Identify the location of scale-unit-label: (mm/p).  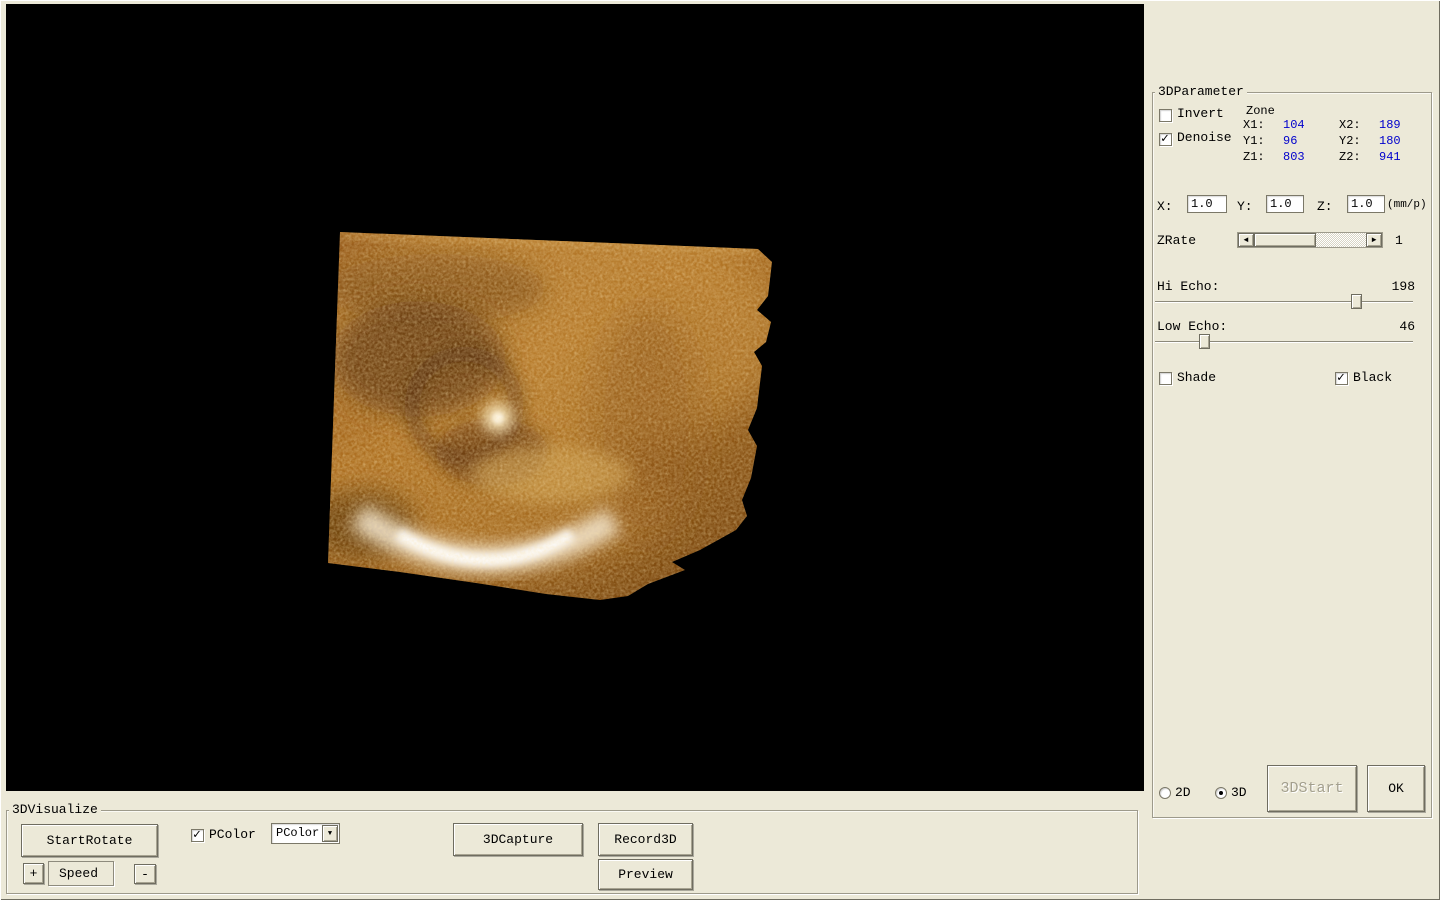
(1407, 205).